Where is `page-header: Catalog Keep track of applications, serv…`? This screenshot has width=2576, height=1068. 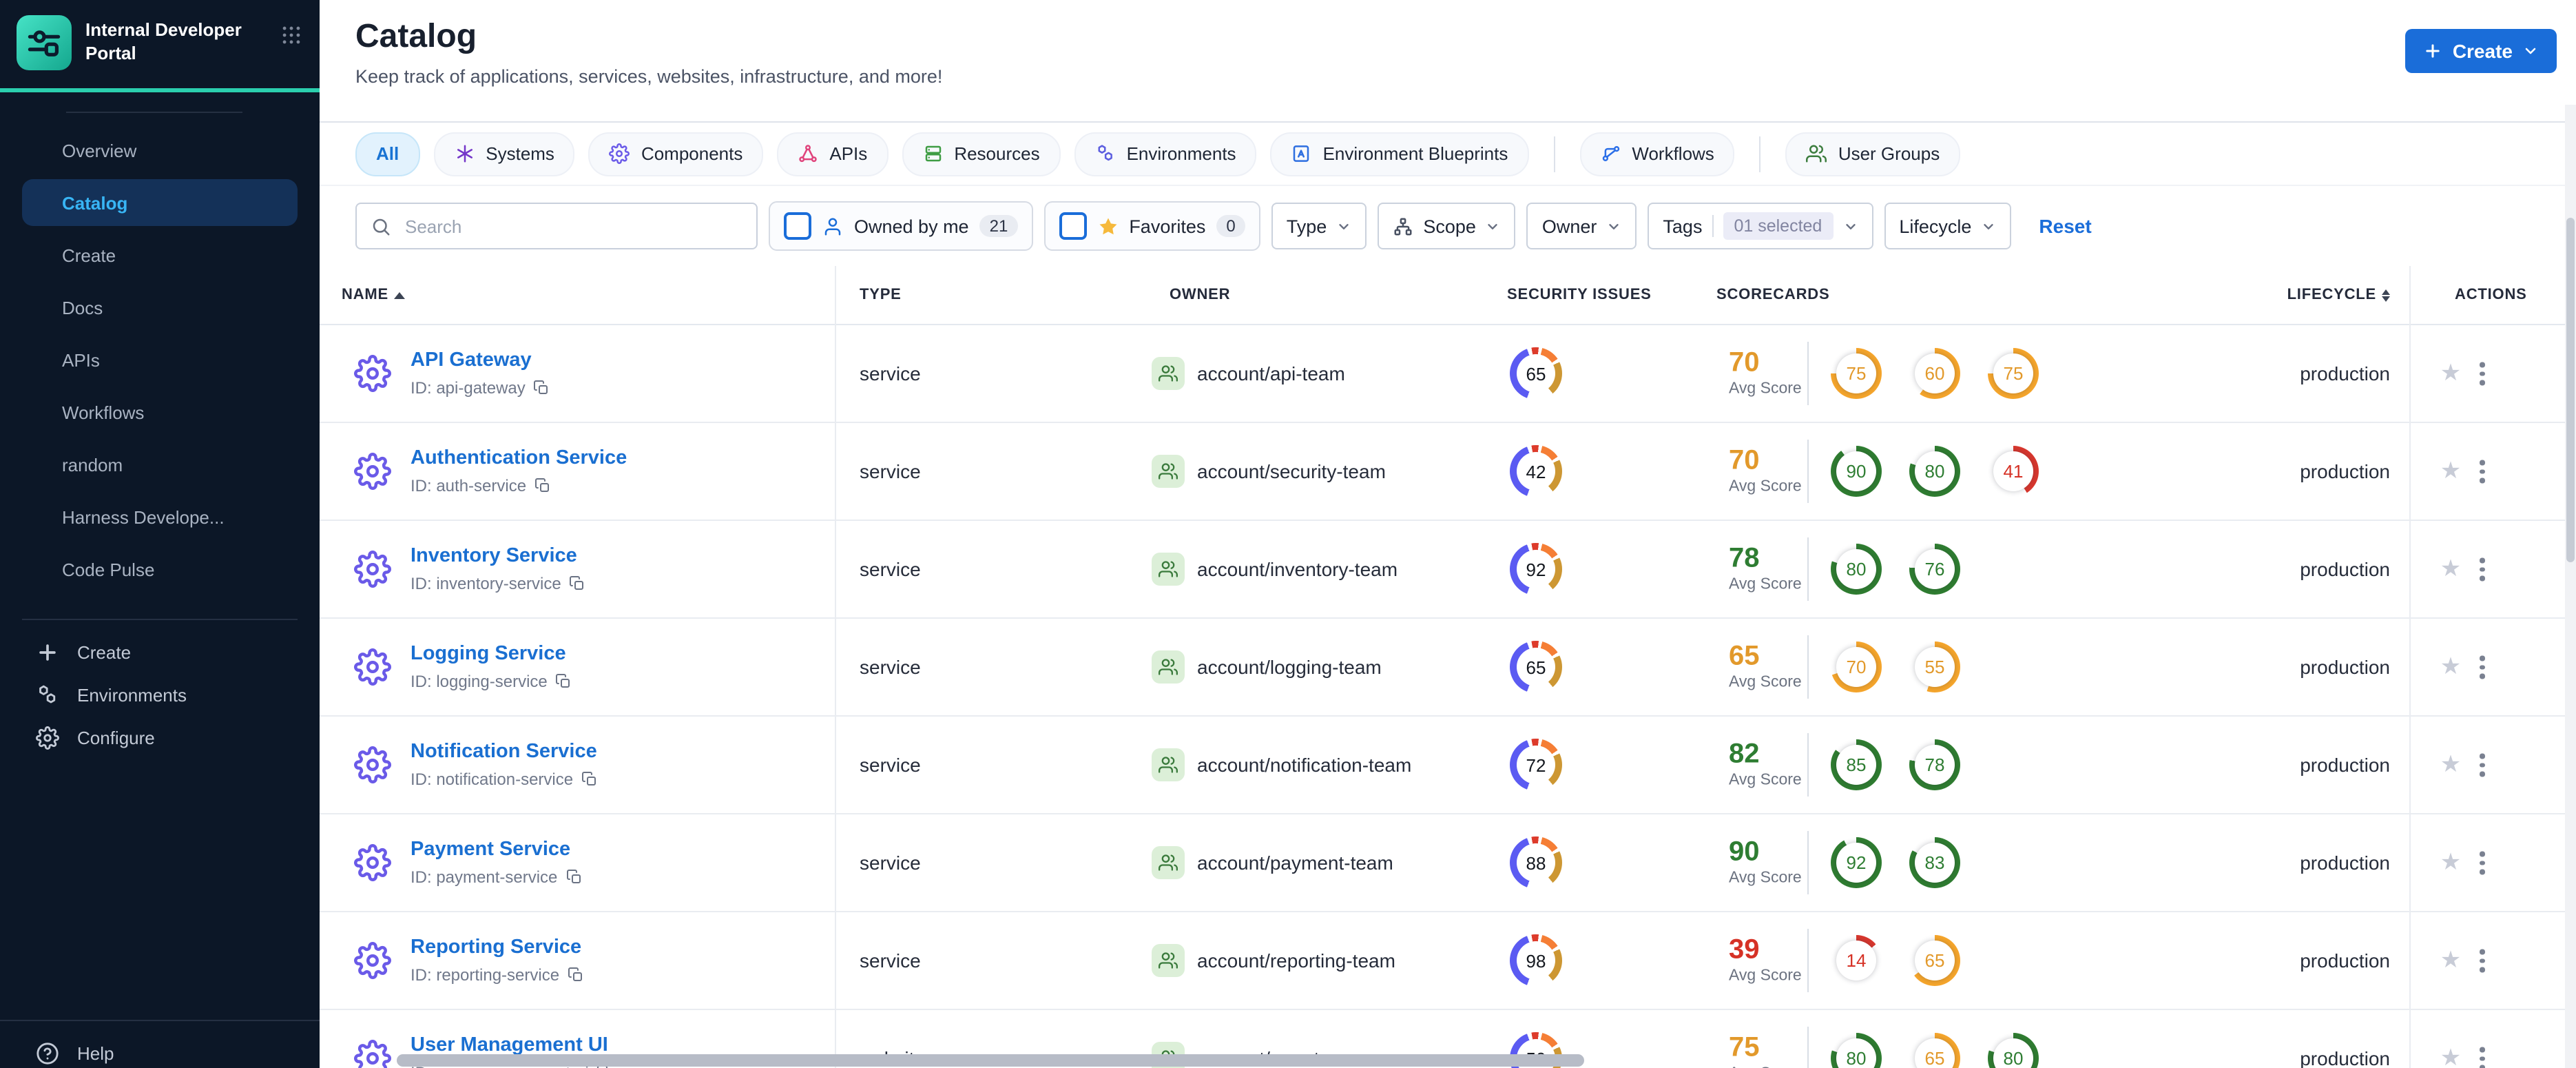 page-header: Catalog Keep track of applications, serv… is located at coordinates (1448, 62).